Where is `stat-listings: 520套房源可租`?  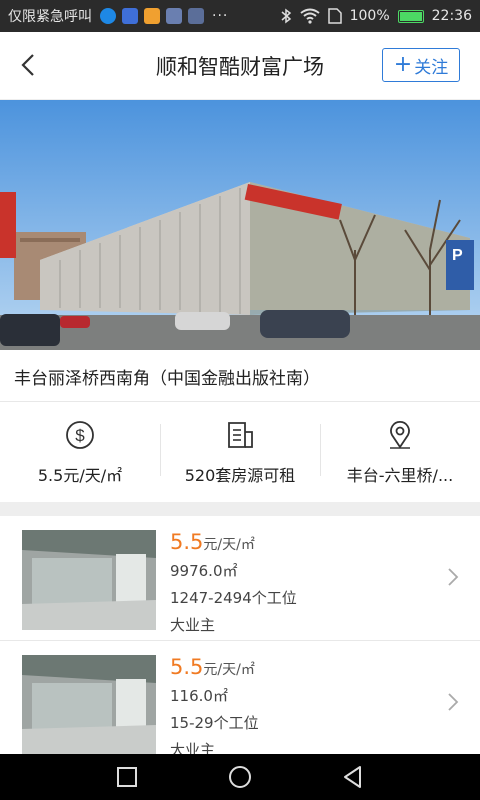 stat-listings: 520套房源可租 is located at coordinates (240, 452).